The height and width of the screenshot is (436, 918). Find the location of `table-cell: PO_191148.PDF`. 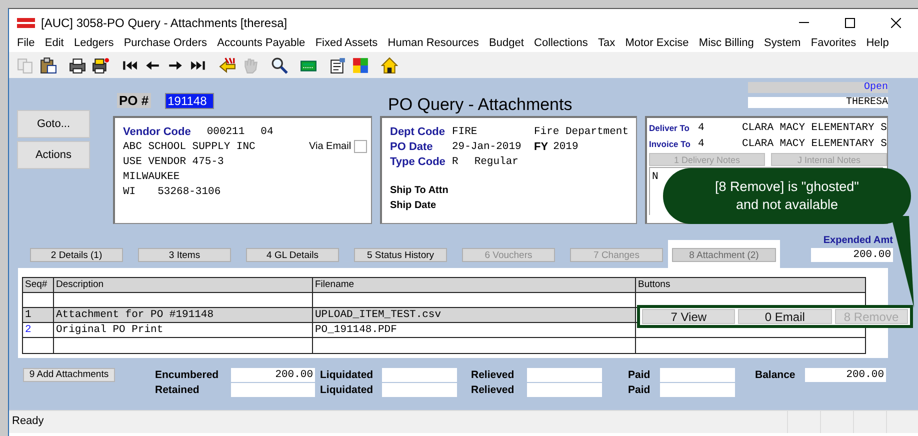

table-cell: PO_191148.PDF is located at coordinates (474, 330).